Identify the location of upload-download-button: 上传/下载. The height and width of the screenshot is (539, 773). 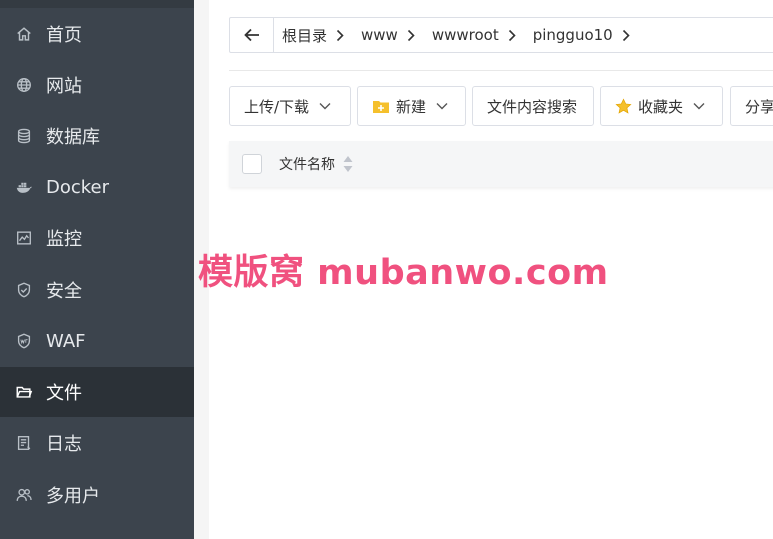
(290, 106).